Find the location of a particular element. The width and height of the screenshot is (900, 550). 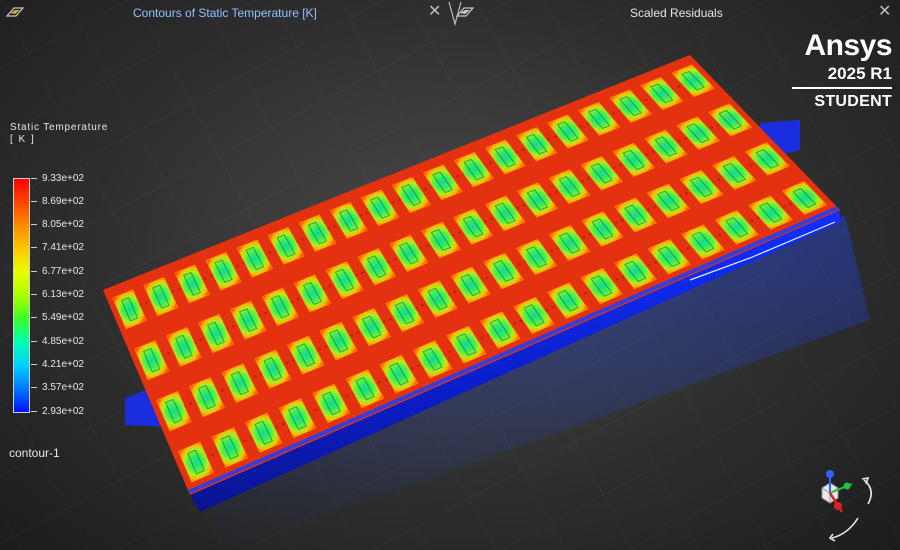

legend-tick-label: 6.77e+02 is located at coordinates (63, 271).